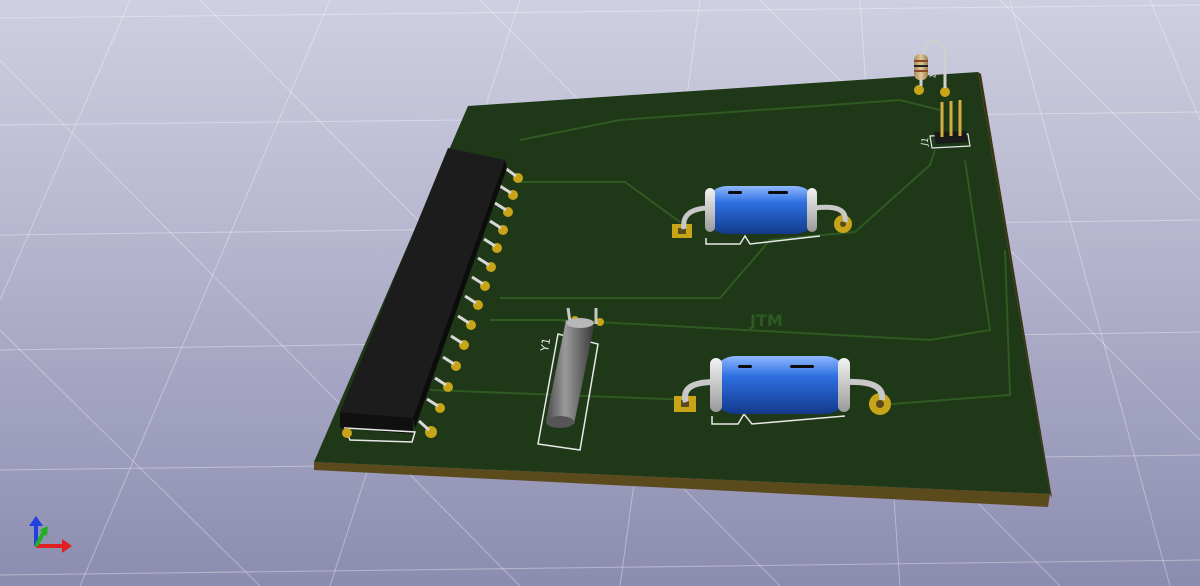 Image resolution: width=1200 pixels, height=586 pixels. Describe the element at coordinates (545, 345) in the screenshot. I see `y1-reference: Y1` at that location.